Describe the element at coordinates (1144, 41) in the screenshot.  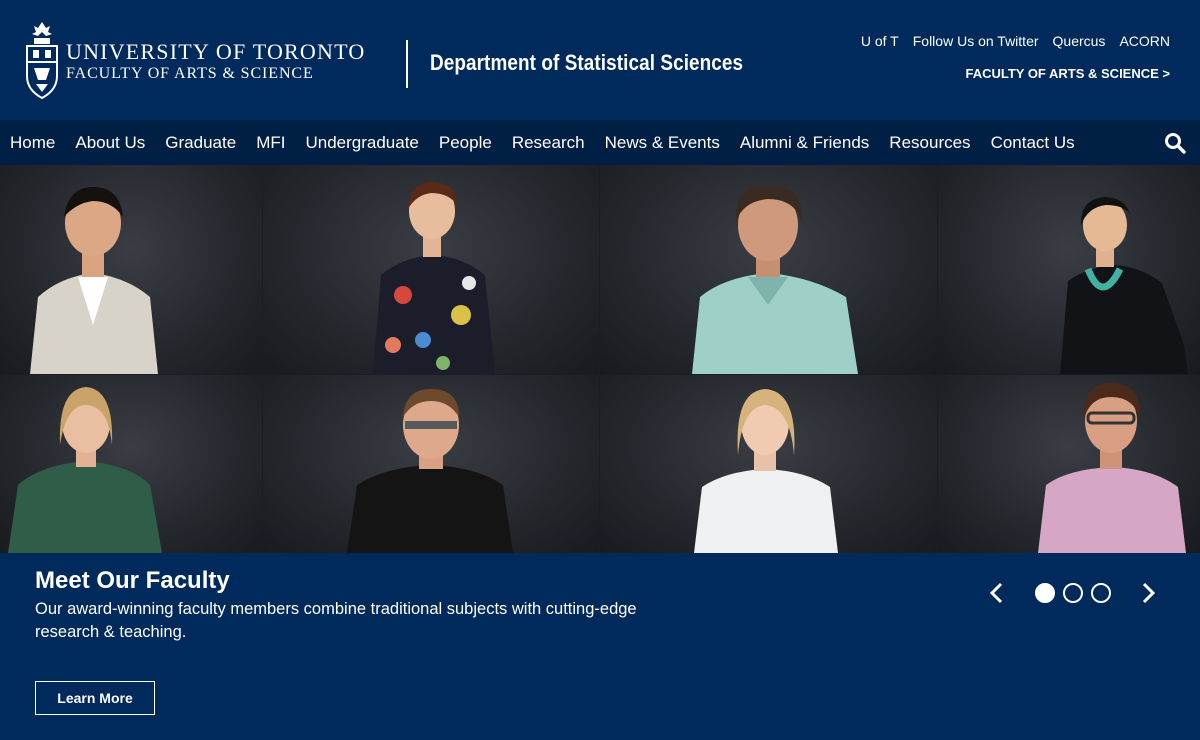
I see `utility-link-acorn: ACORN` at that location.